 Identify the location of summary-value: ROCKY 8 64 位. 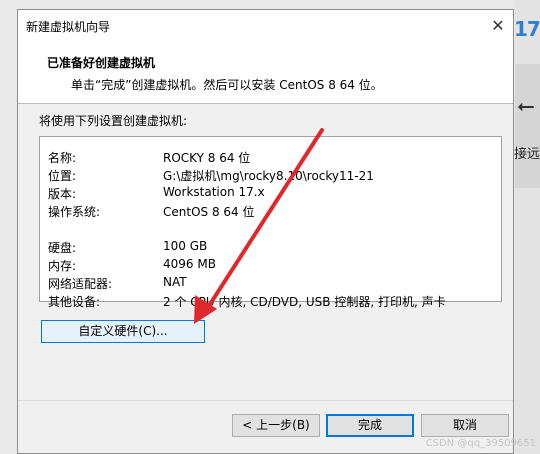
(207, 158).